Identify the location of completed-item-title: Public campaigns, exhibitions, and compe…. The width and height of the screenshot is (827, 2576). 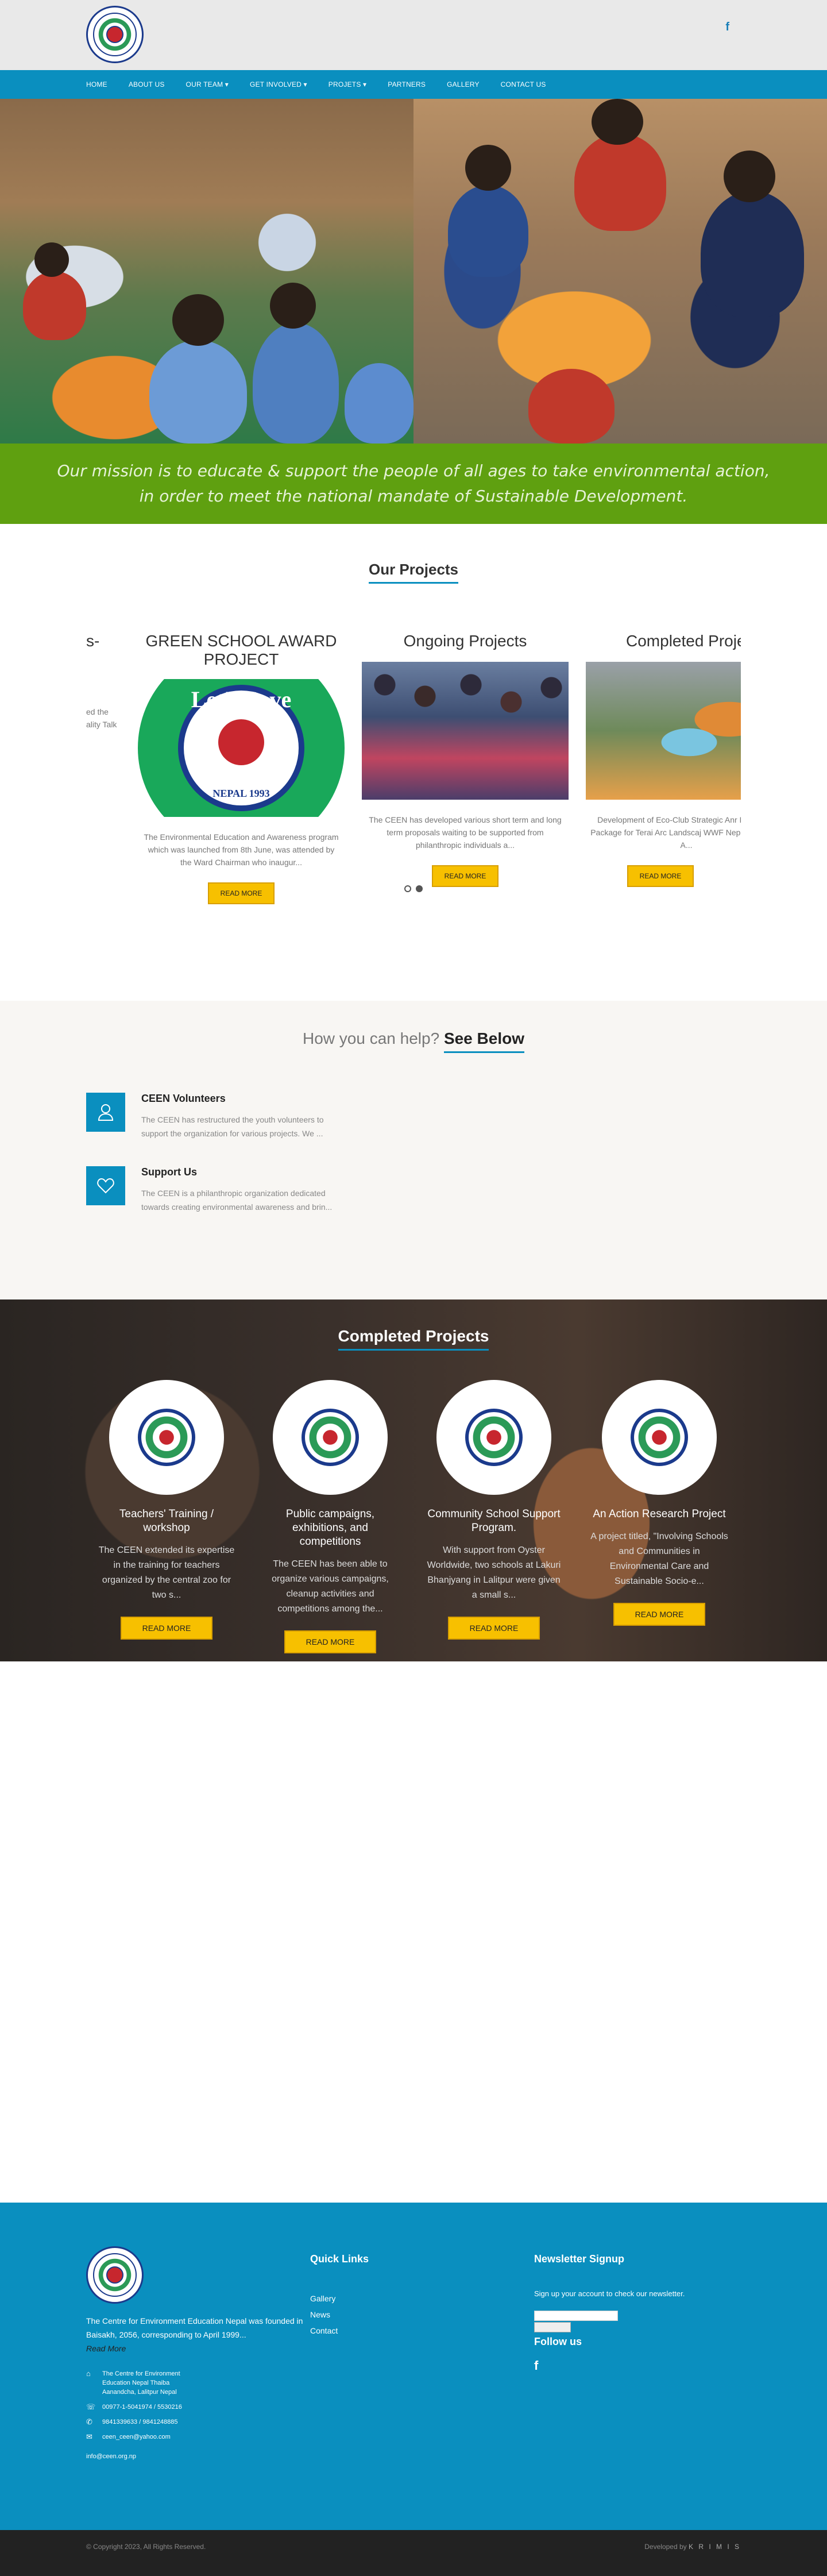
(330, 1528).